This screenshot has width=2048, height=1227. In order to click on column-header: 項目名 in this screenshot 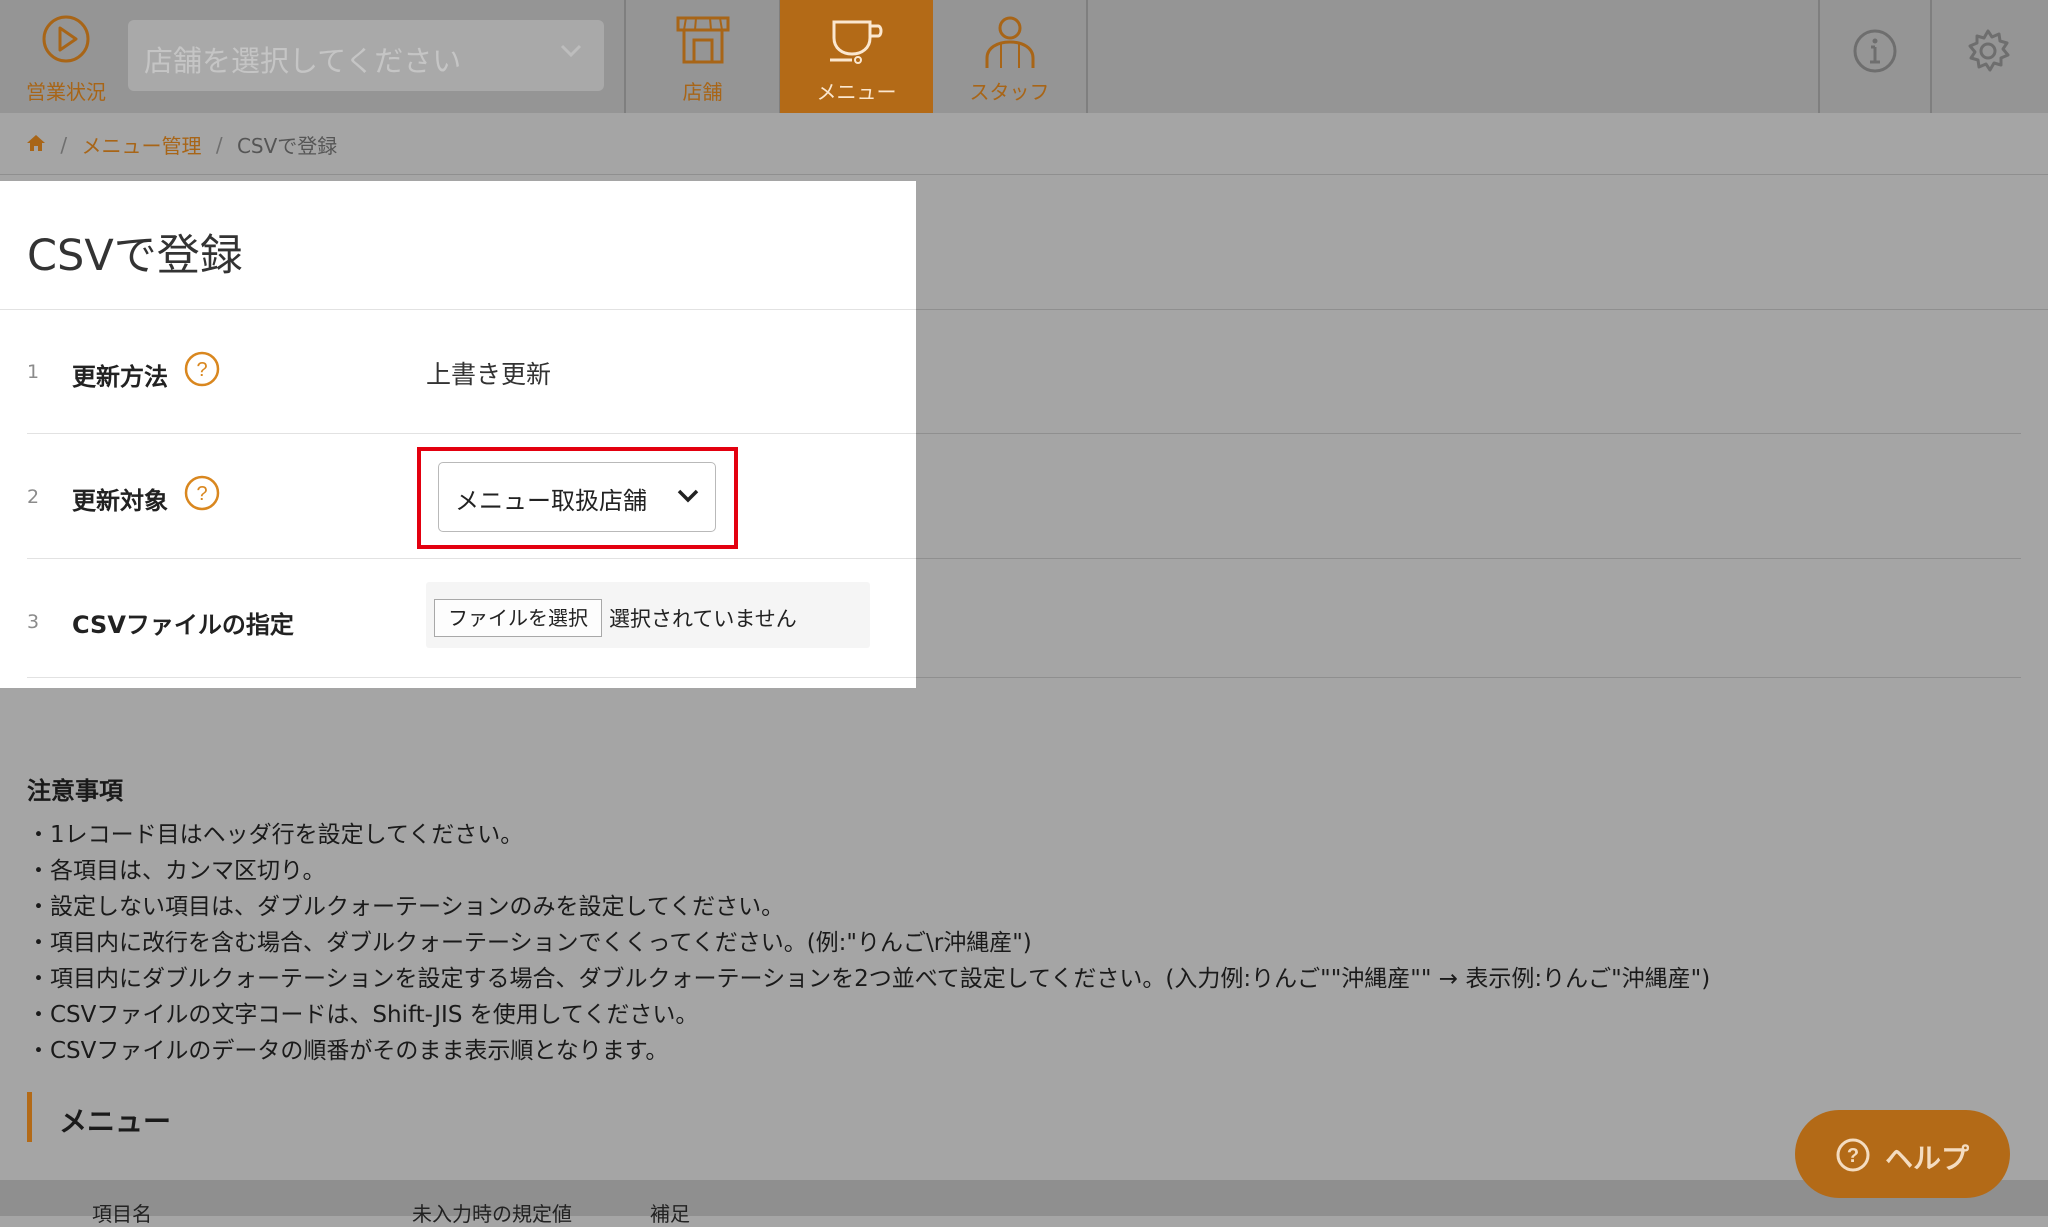, I will do `click(122, 1214)`.